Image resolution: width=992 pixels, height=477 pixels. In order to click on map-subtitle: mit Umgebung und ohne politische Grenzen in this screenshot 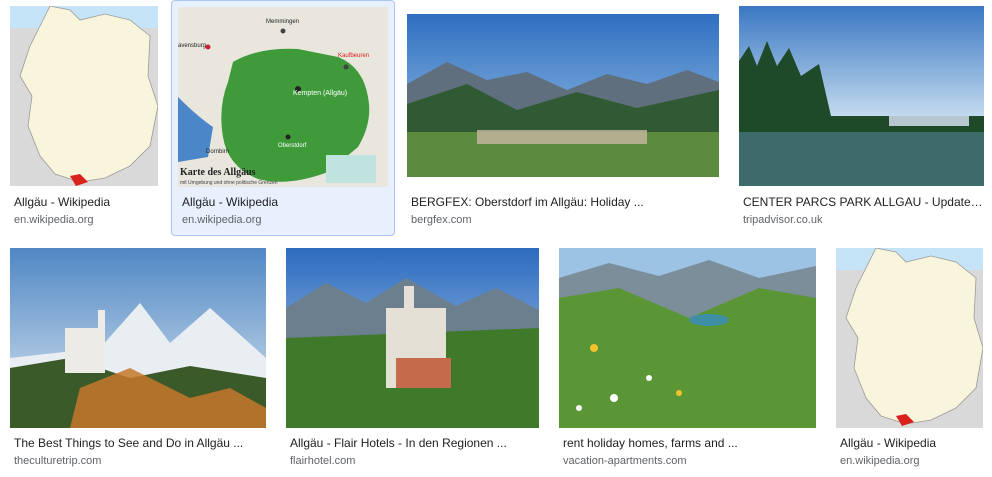, I will do `click(229, 183)`.